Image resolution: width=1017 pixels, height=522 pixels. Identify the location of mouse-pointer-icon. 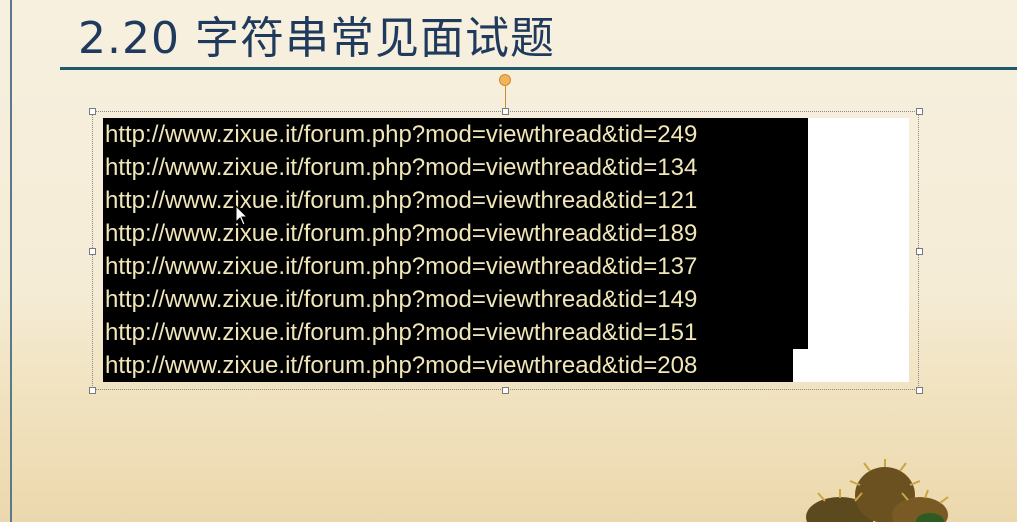
(242, 215).